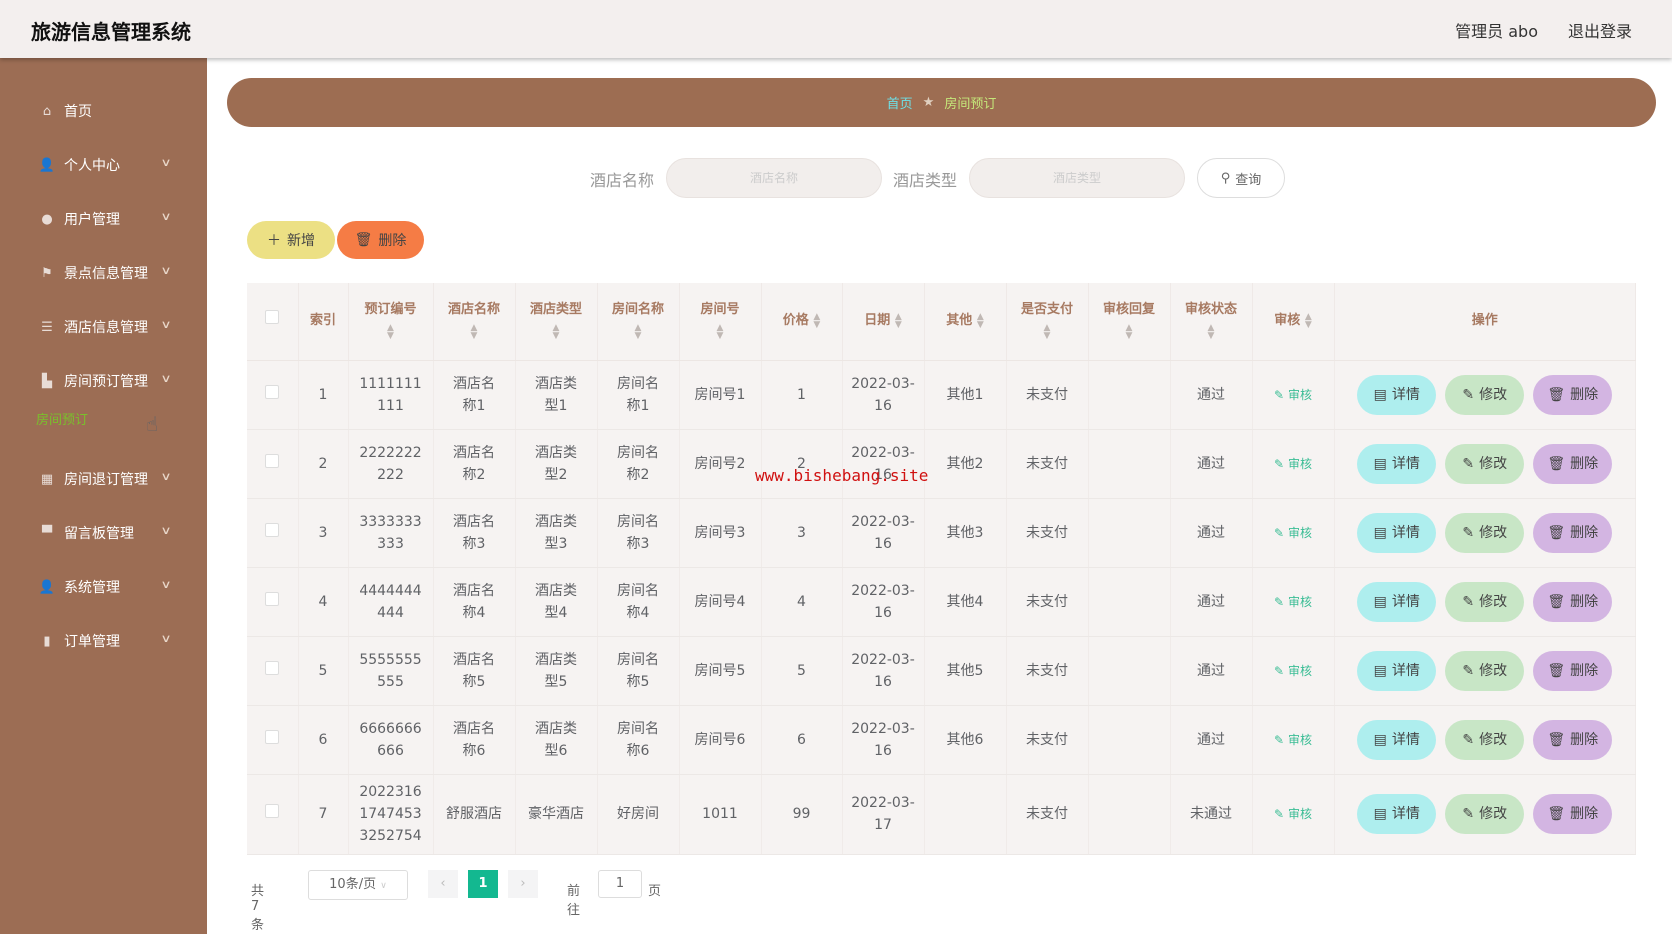 The height and width of the screenshot is (934, 1672). Describe the element at coordinates (900, 102) in the screenshot. I see `breadcrumb-home: 首页` at that location.